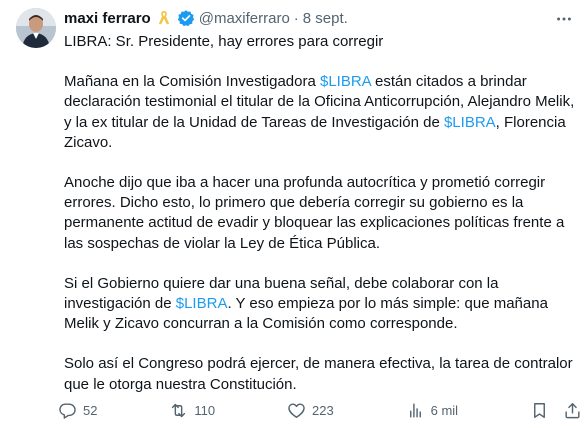 The image size is (588, 428). I want to click on repost-button: 110, so click(192, 410).